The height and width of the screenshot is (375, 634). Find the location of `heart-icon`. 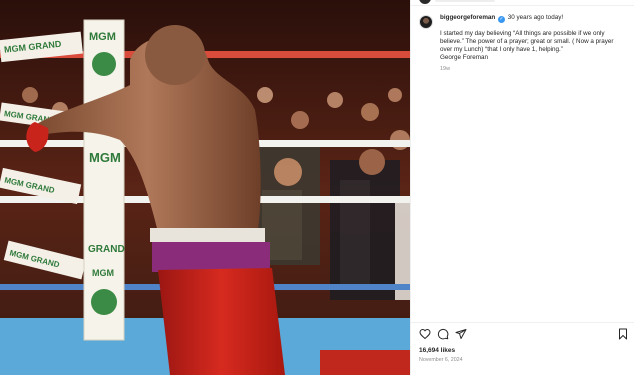

heart-icon is located at coordinates (425, 334).